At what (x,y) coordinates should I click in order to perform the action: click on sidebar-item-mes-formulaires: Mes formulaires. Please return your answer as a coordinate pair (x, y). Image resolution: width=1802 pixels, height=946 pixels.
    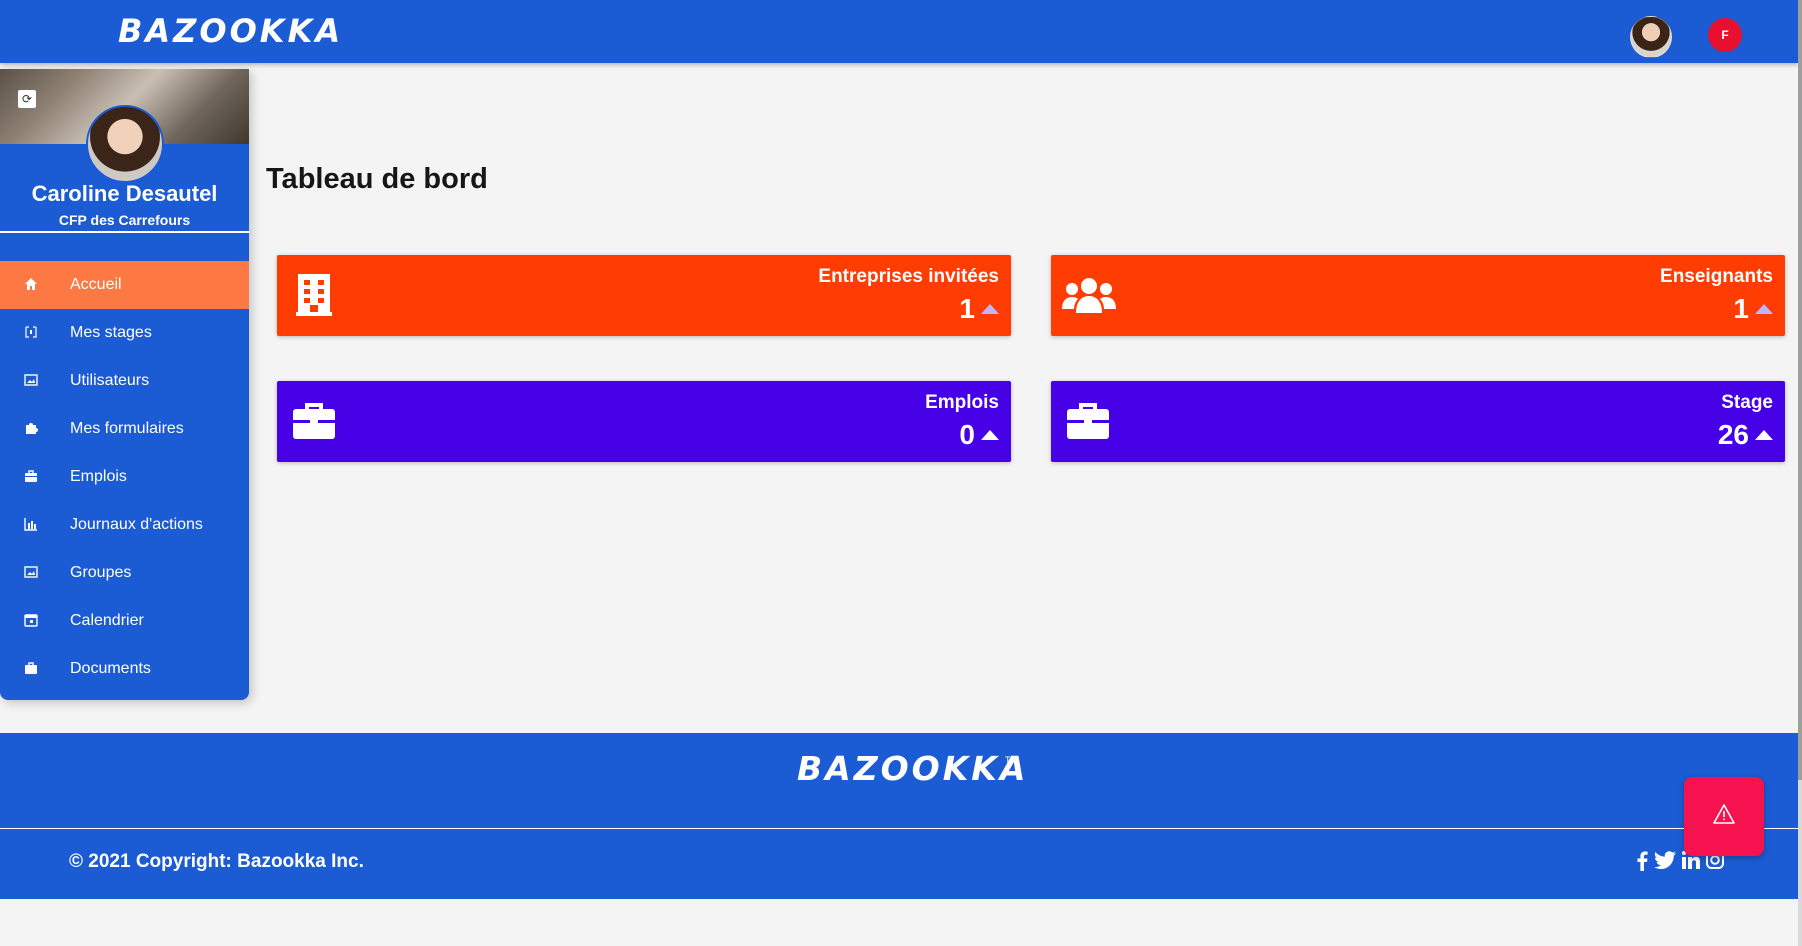
    Looking at the image, I should click on (124, 429).